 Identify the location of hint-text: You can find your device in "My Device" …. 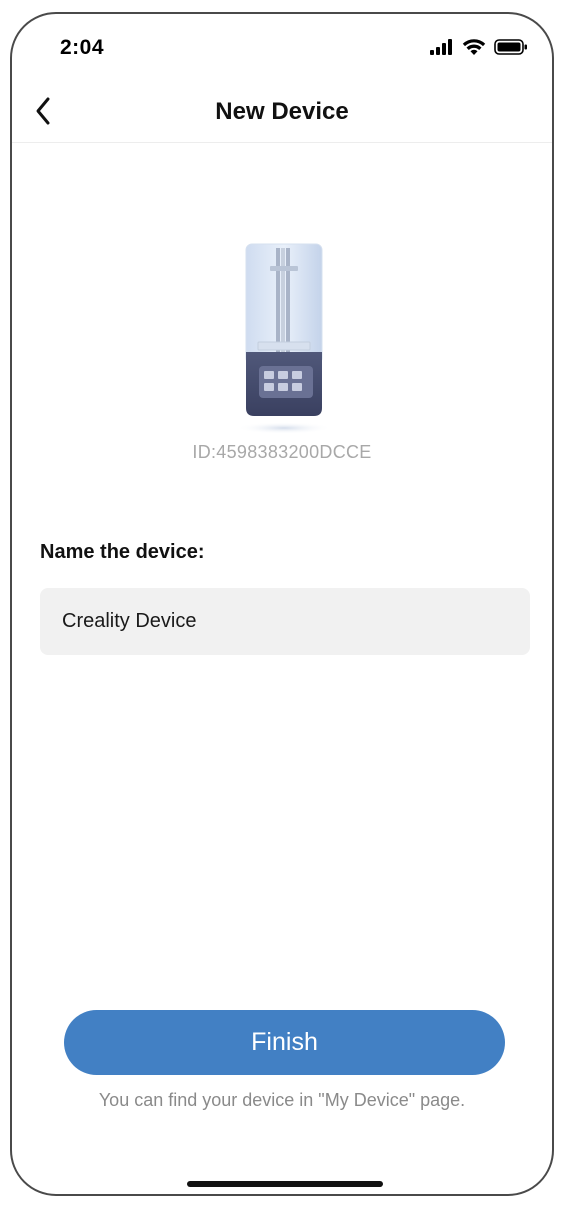
(282, 1100).